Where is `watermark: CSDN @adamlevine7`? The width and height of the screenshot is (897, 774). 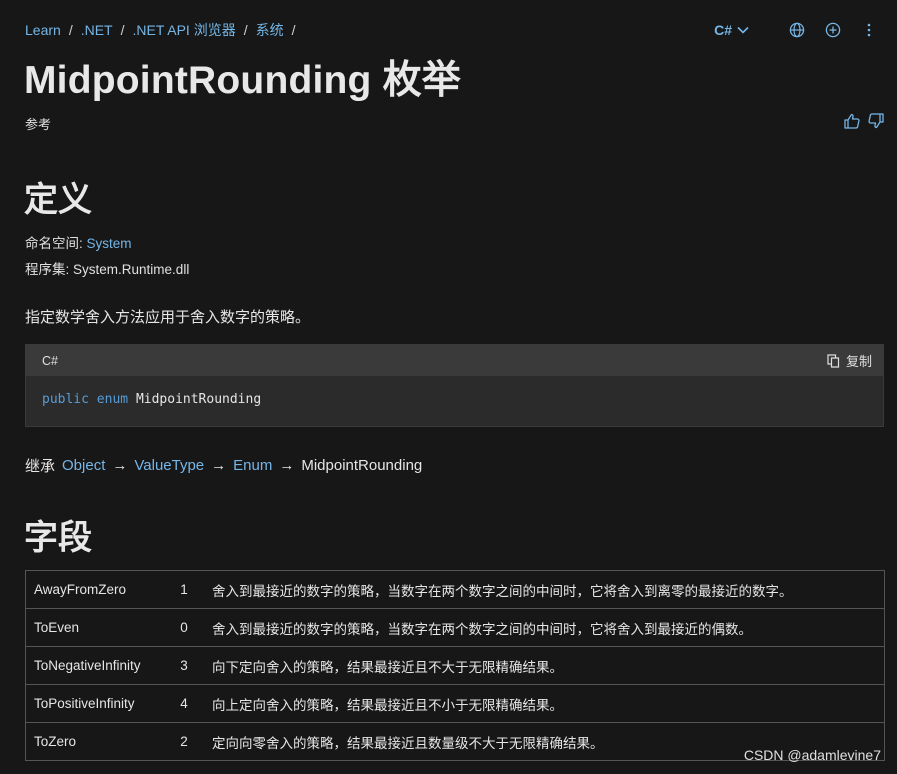
watermark: CSDN @adamlevine7 is located at coordinates (812, 755).